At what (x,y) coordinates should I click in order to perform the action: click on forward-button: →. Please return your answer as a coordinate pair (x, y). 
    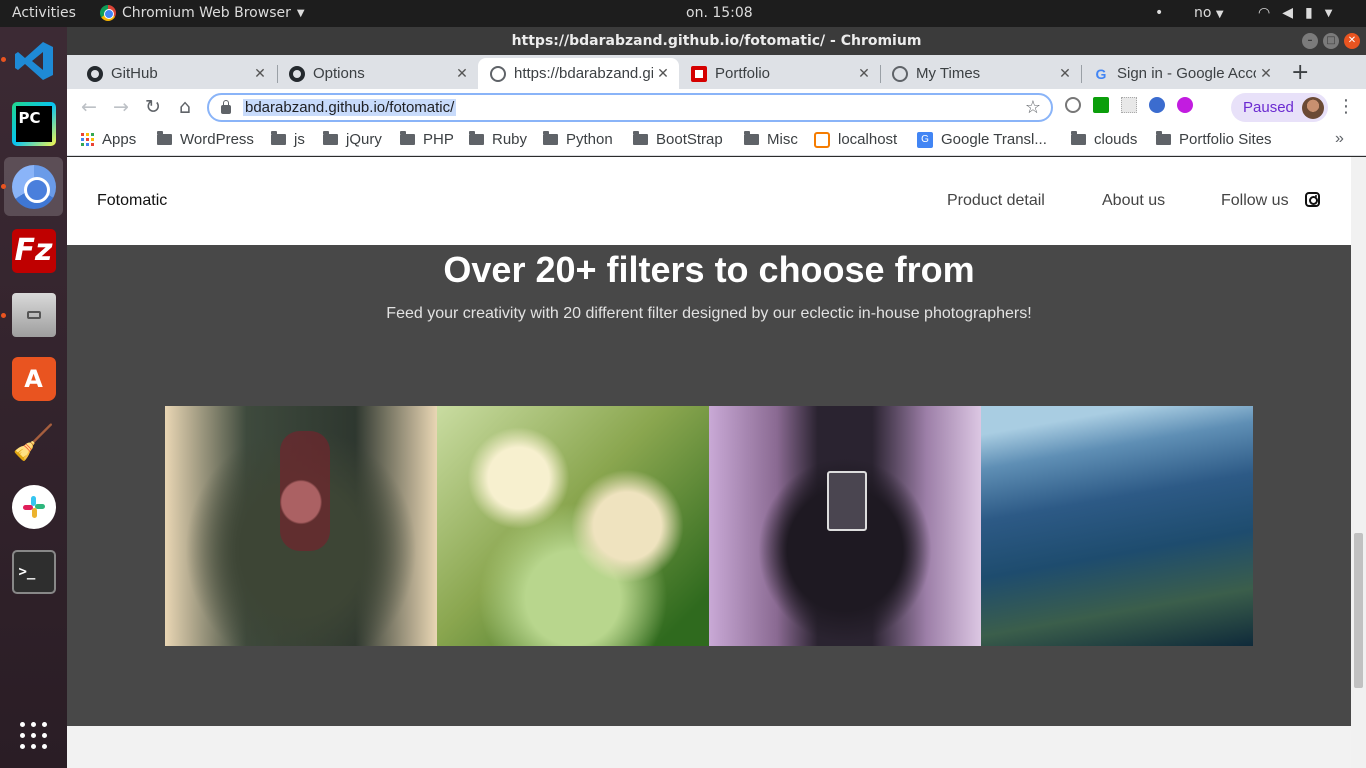
    Looking at the image, I should click on (121, 107).